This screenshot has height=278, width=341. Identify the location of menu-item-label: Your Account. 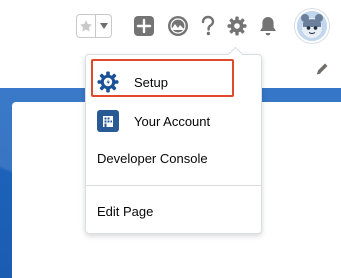
(172, 121).